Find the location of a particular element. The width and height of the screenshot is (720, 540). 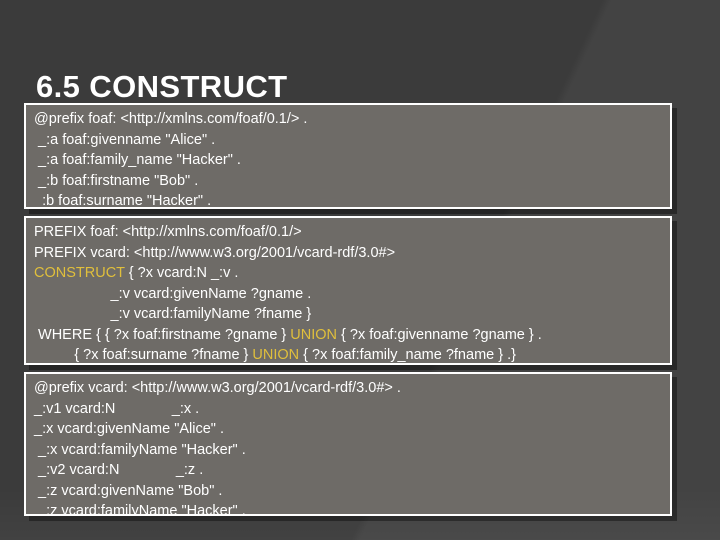

code-line: _:a foaf:family_name "Hacker" . is located at coordinates (137, 160).